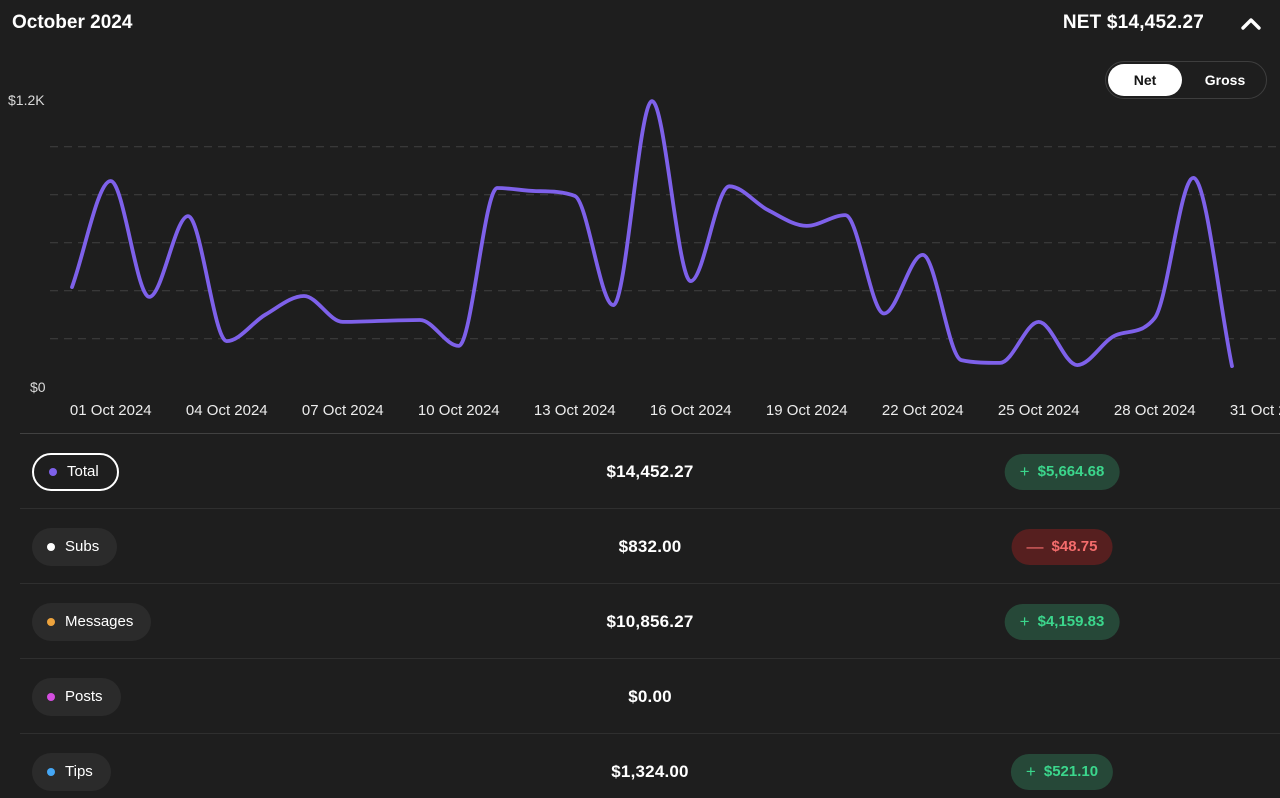 The width and height of the screenshot is (1280, 798). What do you see at coordinates (82, 546) in the screenshot?
I see `series-label: Subs` at bounding box center [82, 546].